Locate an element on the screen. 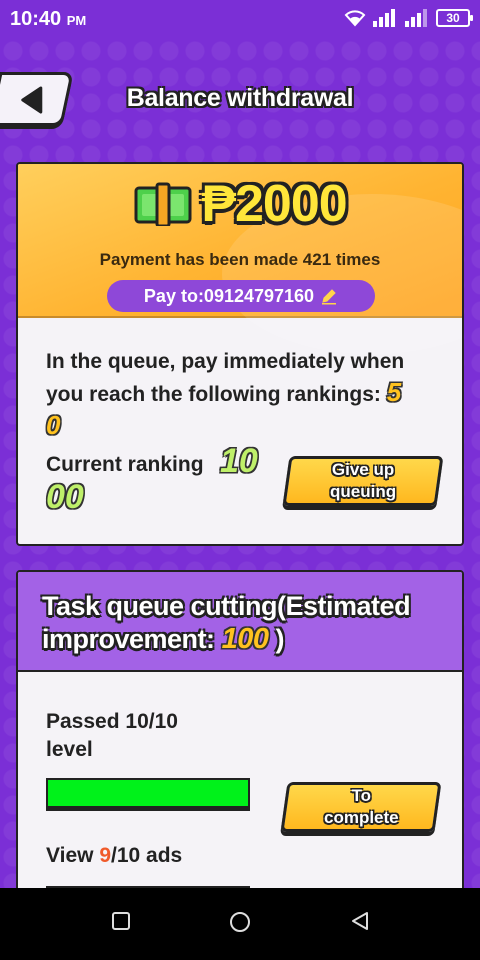  levels-progress-bar is located at coordinates (148, 793).